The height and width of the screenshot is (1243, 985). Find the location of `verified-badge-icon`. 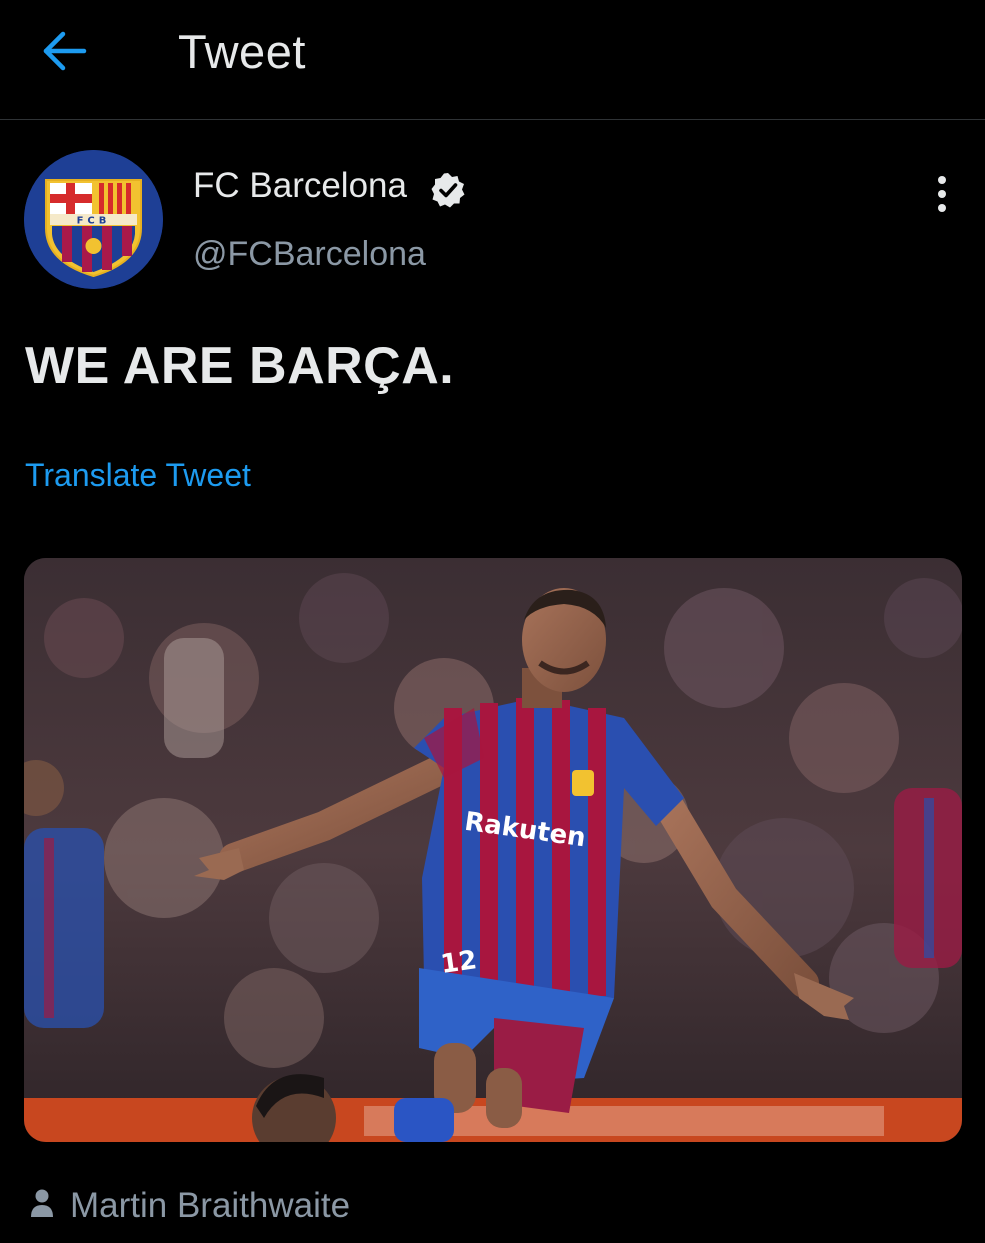

verified-badge-icon is located at coordinates (448, 190).